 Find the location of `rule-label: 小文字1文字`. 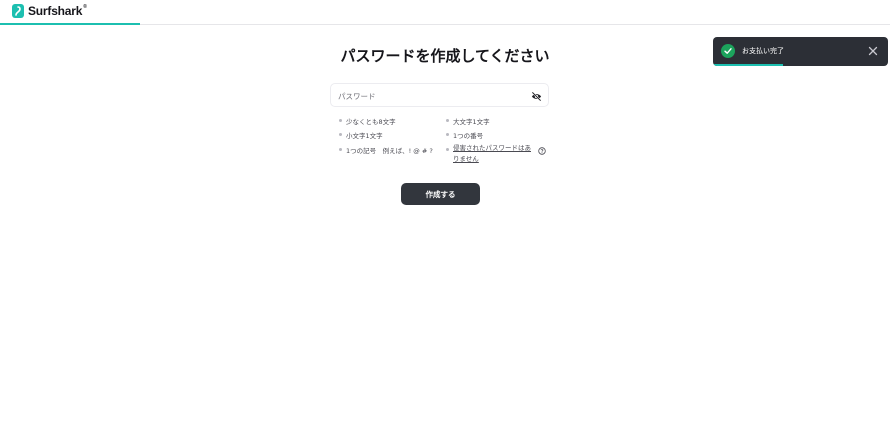

rule-label: 小文字1文字 is located at coordinates (364, 136).